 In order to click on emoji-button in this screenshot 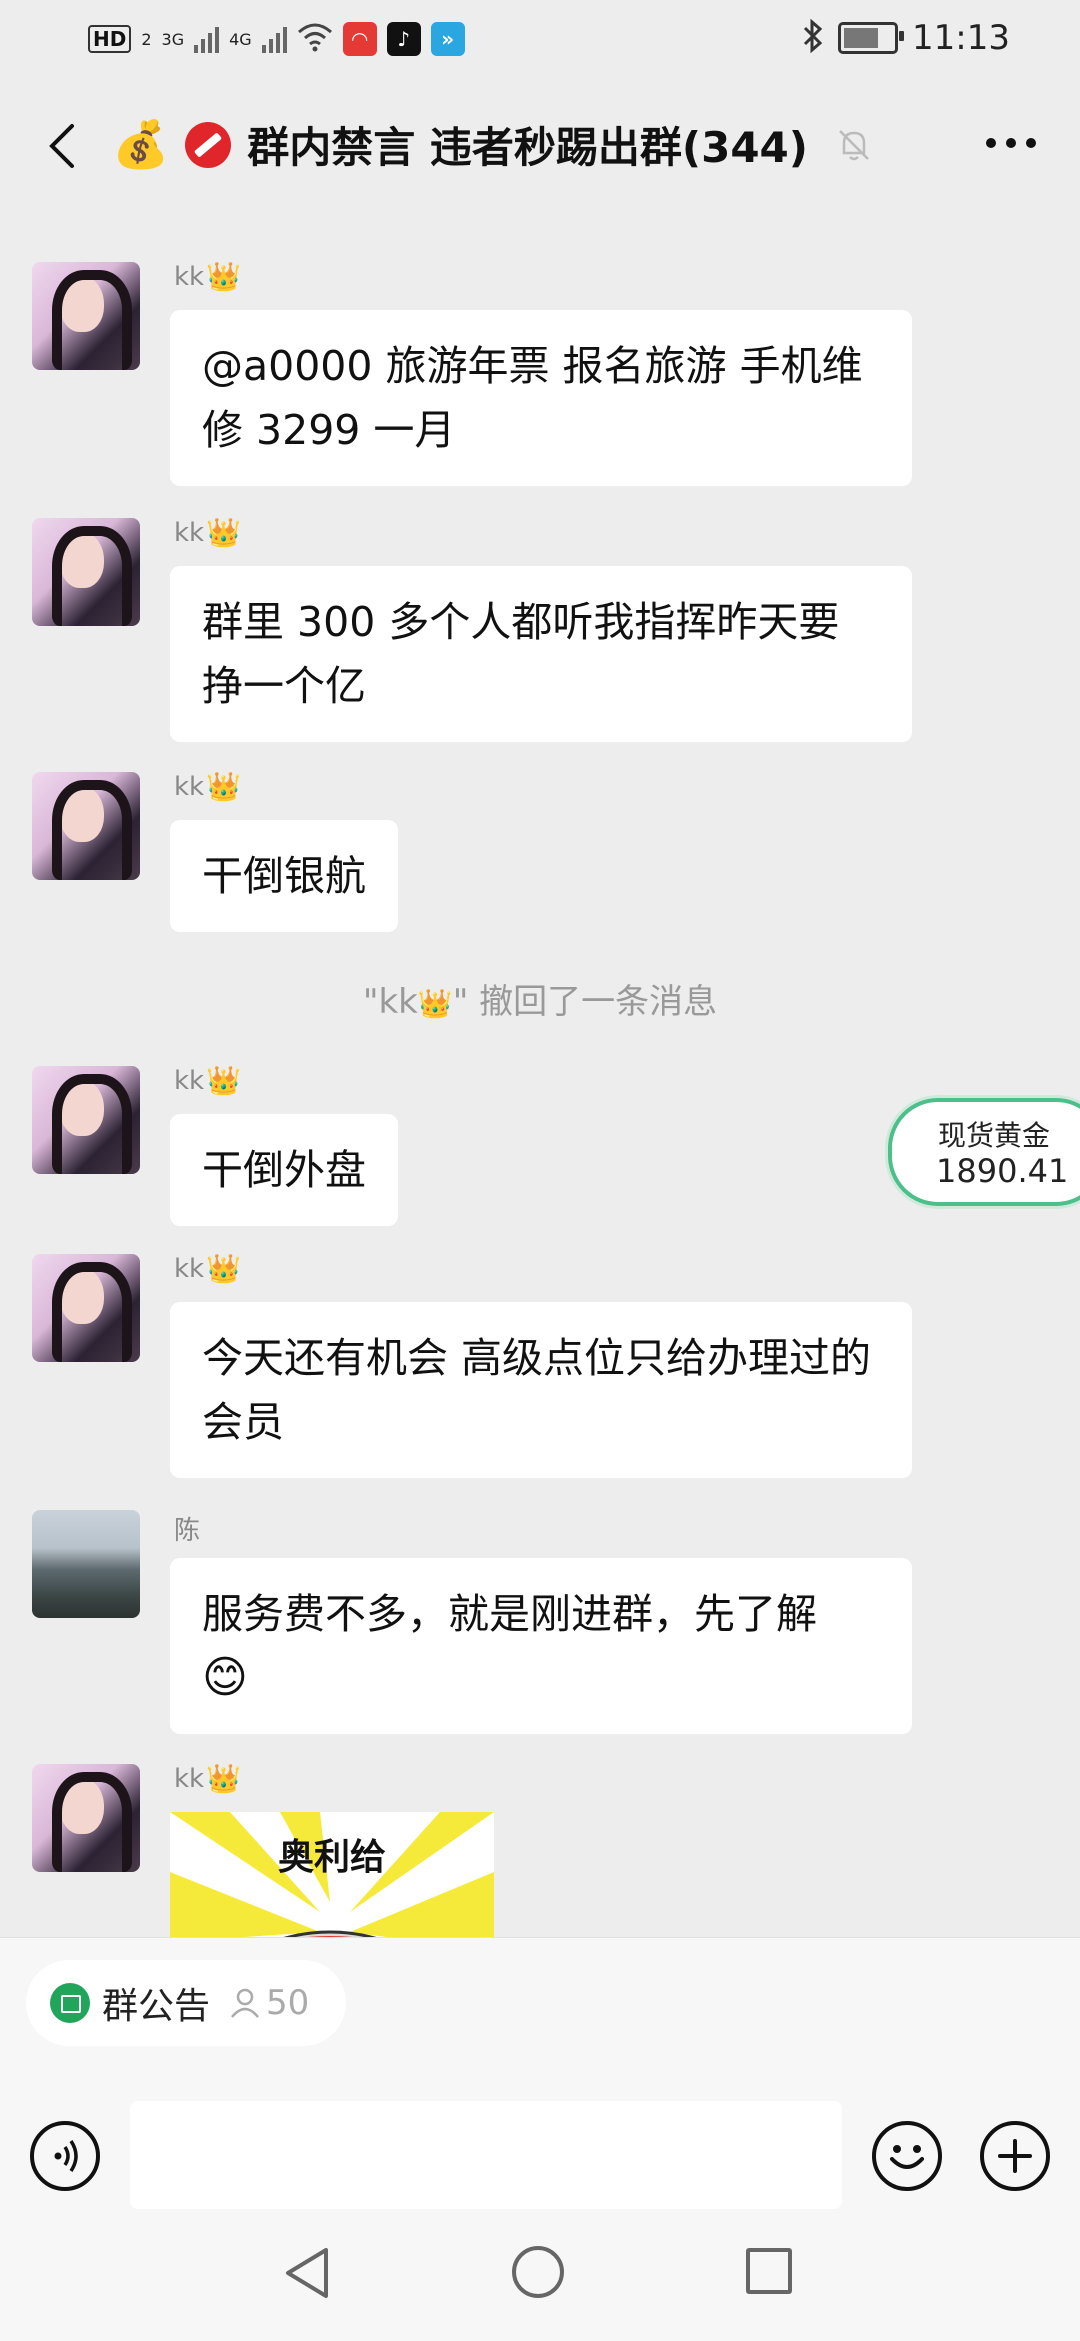, I will do `click(907, 2156)`.